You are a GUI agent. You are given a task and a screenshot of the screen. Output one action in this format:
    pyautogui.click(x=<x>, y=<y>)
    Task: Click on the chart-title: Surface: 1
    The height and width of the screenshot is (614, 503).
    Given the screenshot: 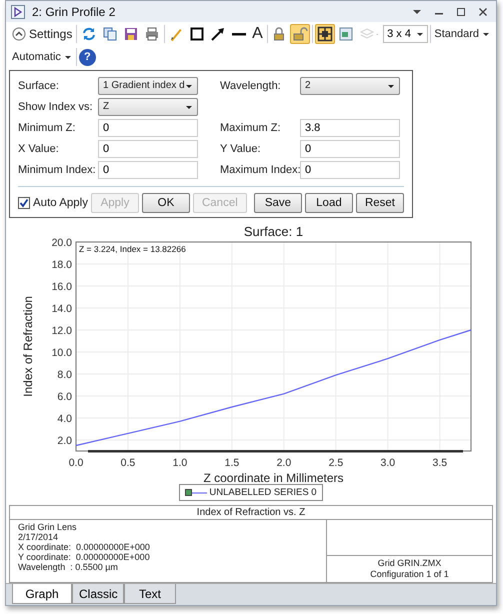 What is the action you would take?
    pyautogui.click(x=274, y=231)
    